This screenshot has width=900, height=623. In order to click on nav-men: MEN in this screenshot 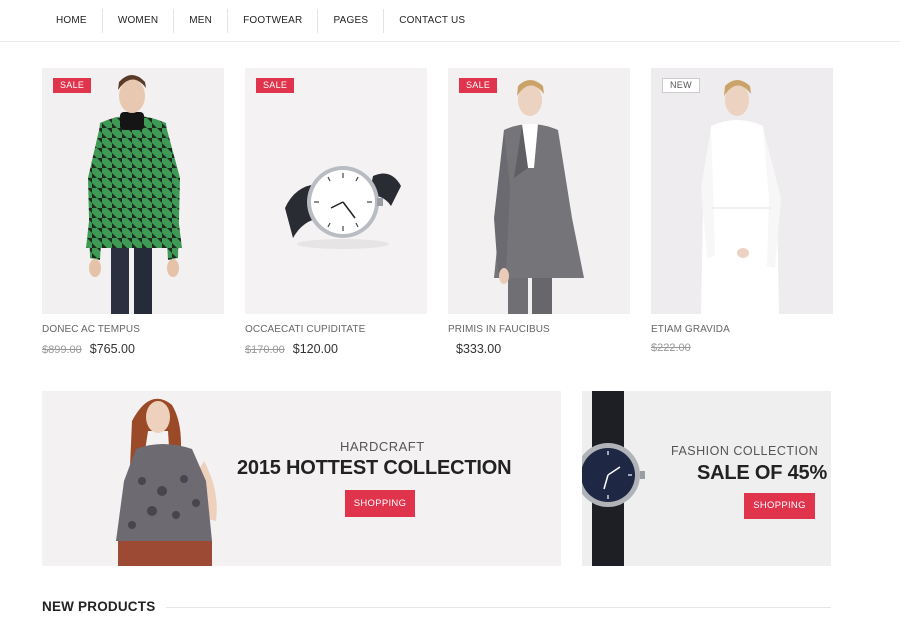, I will do `click(201, 21)`.